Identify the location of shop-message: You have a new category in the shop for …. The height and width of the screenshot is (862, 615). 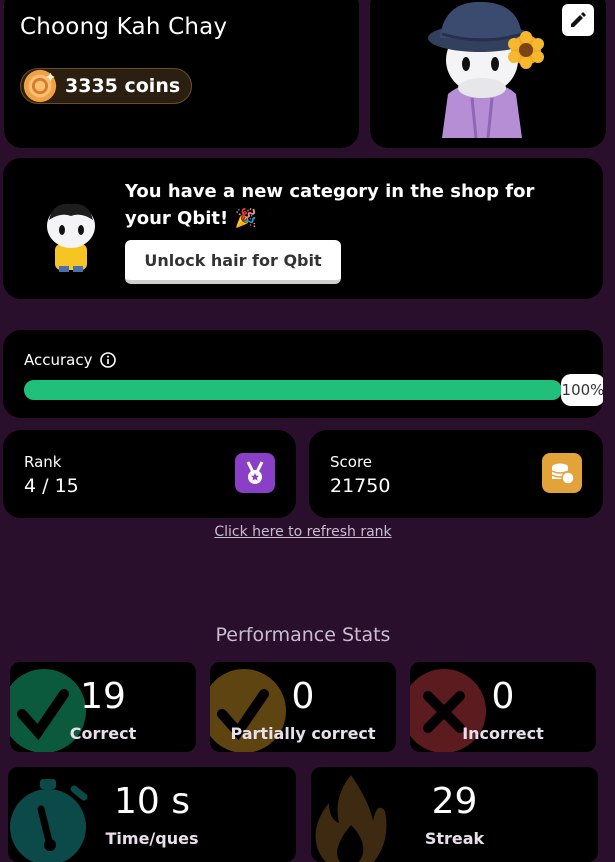
(330, 205).